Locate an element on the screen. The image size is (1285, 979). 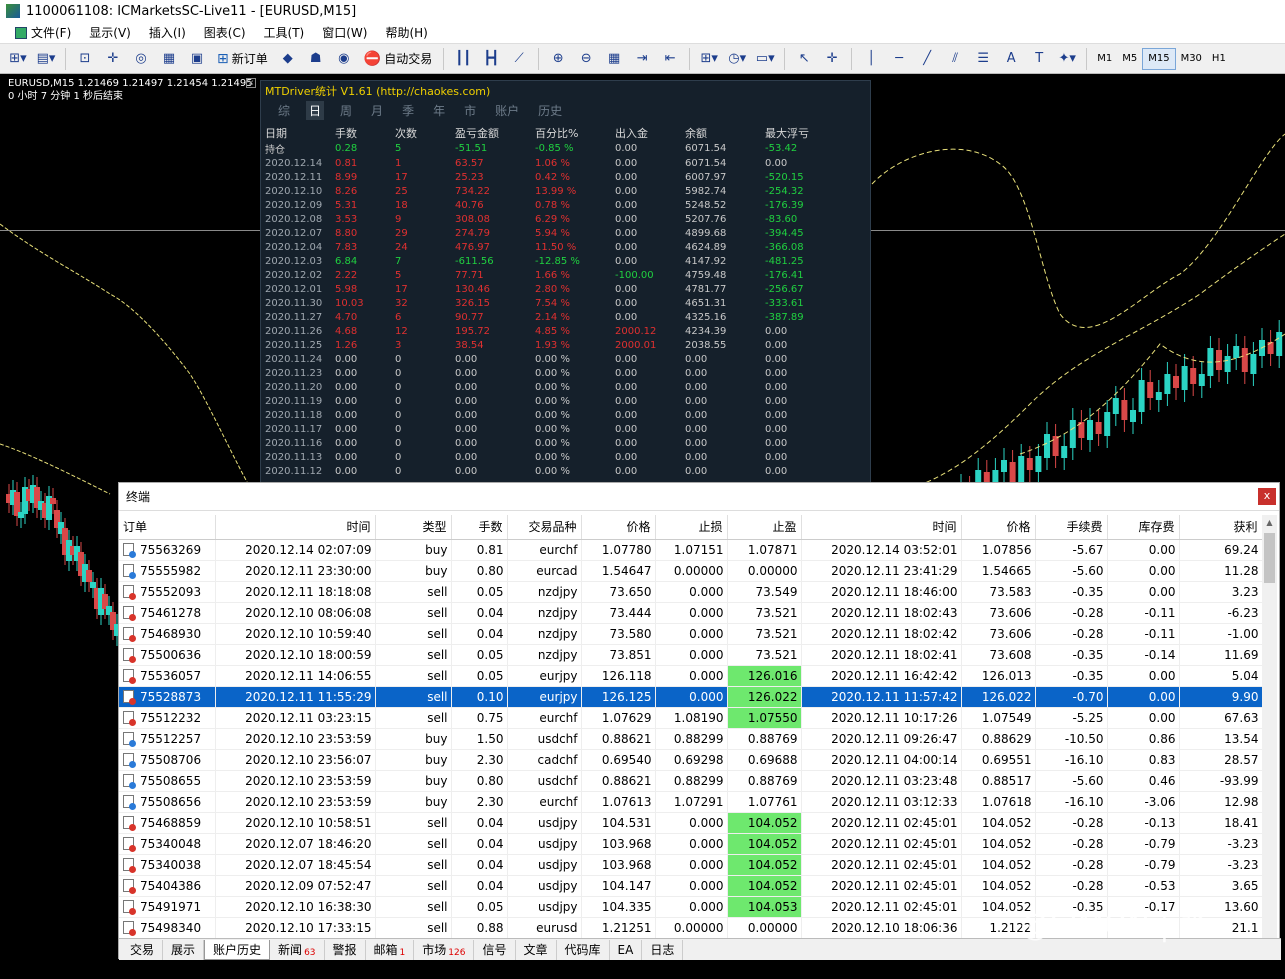
orders-column-header: 止盈 is located at coordinates (764, 527).